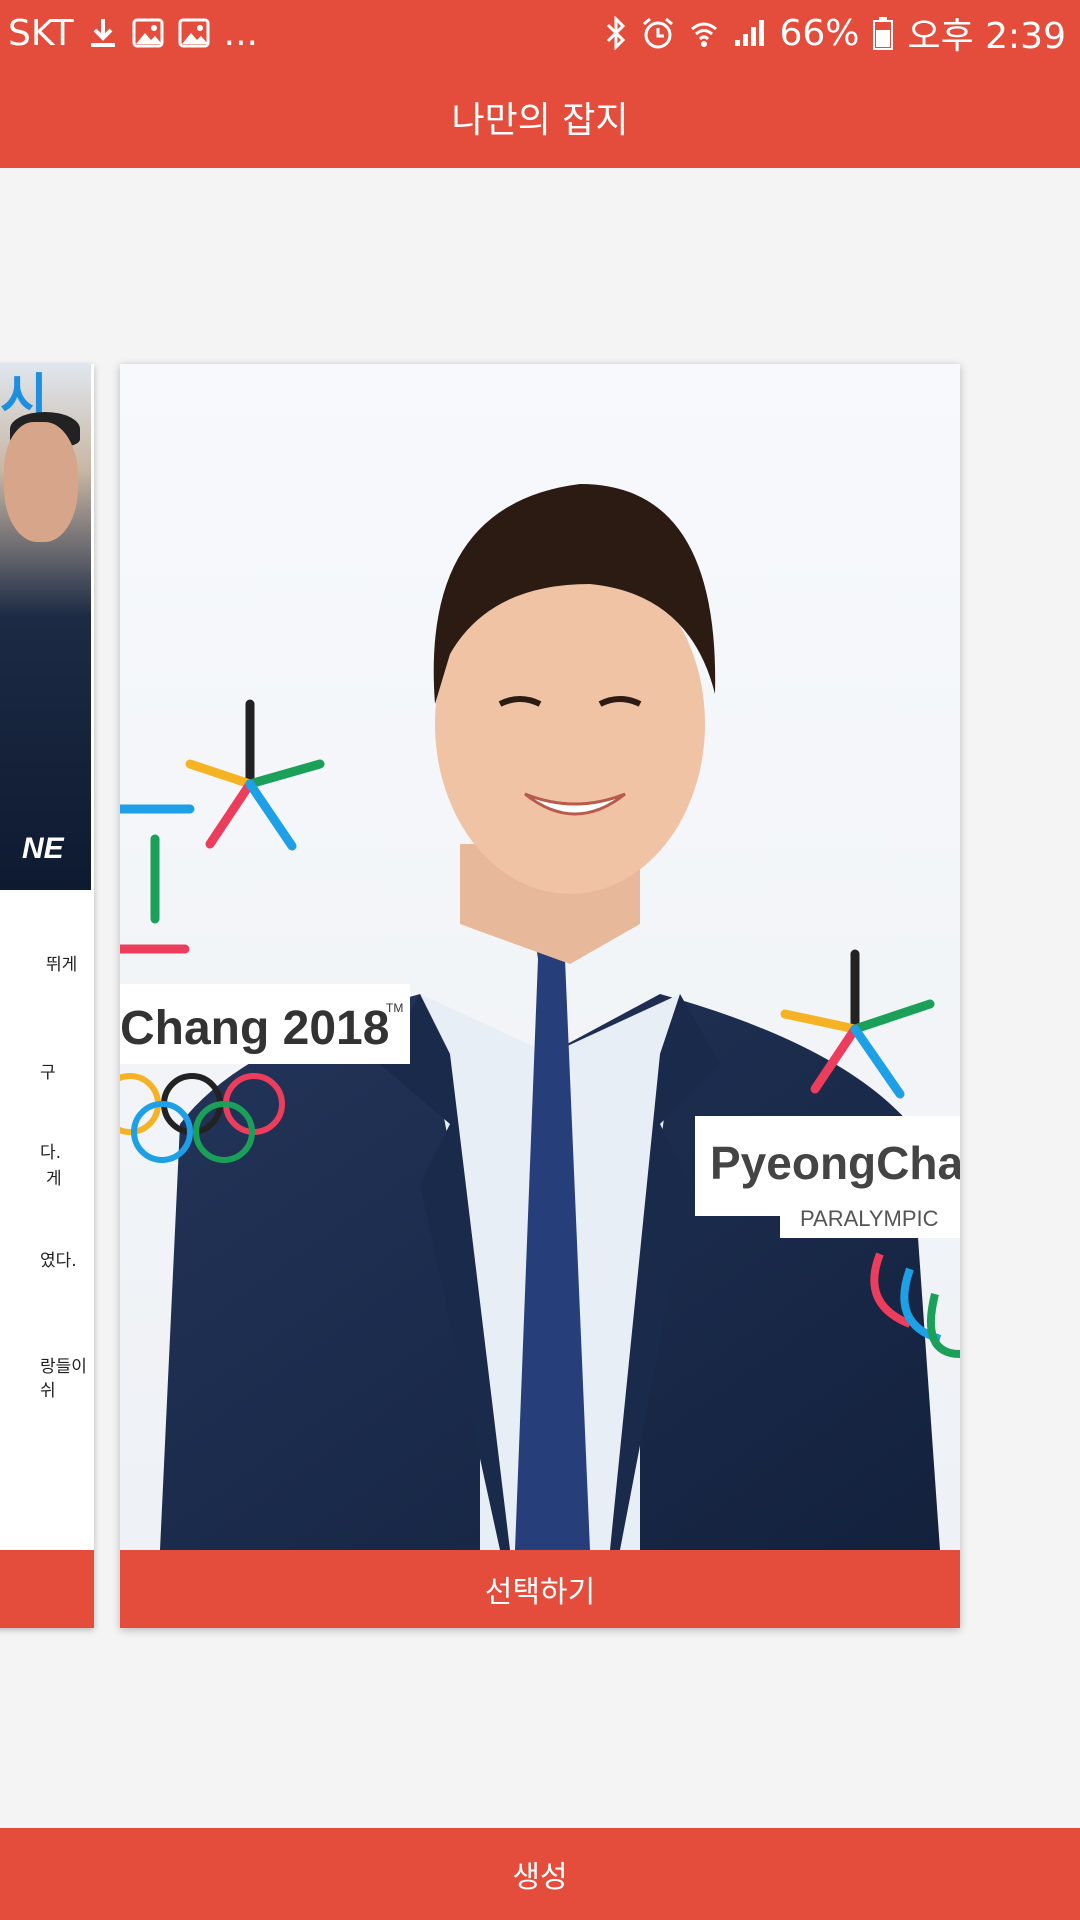 Image resolution: width=1080 pixels, height=1920 pixels. Describe the element at coordinates (48, 1073) in the screenshot. I see `text-line: 구` at that location.